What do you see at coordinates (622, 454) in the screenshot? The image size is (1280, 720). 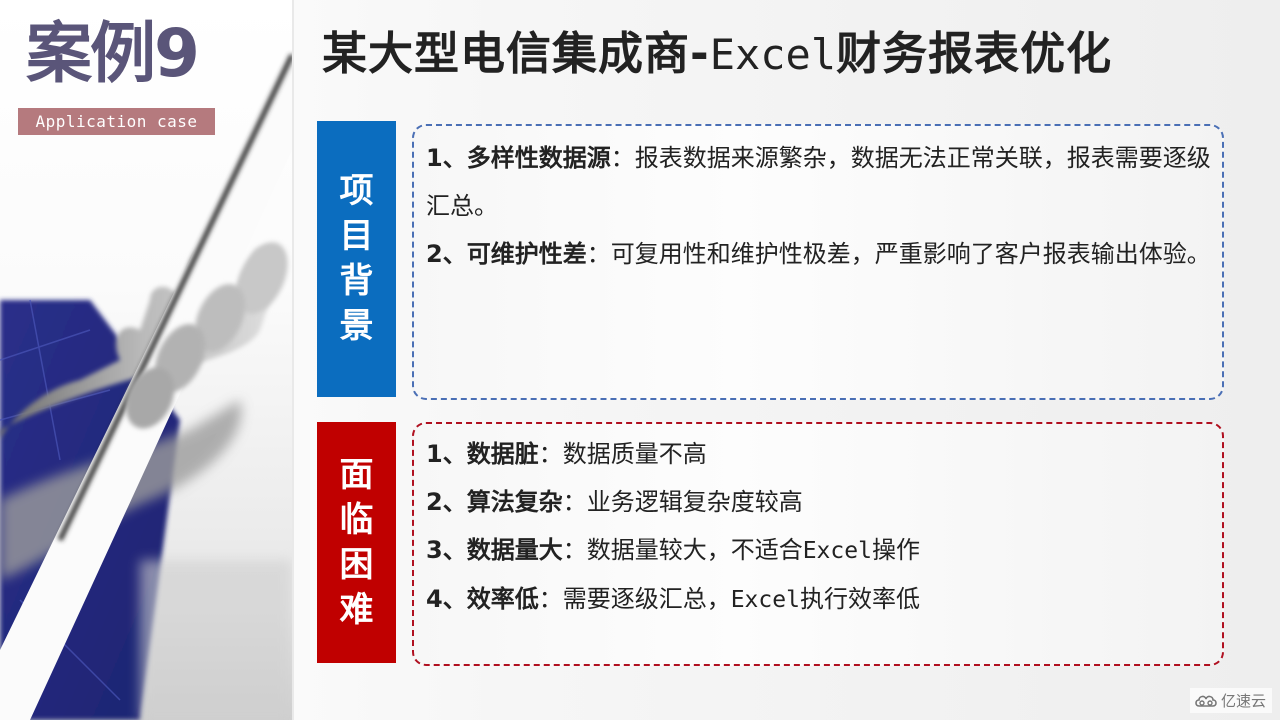 I see `item-text: ：数据质量不高` at bounding box center [622, 454].